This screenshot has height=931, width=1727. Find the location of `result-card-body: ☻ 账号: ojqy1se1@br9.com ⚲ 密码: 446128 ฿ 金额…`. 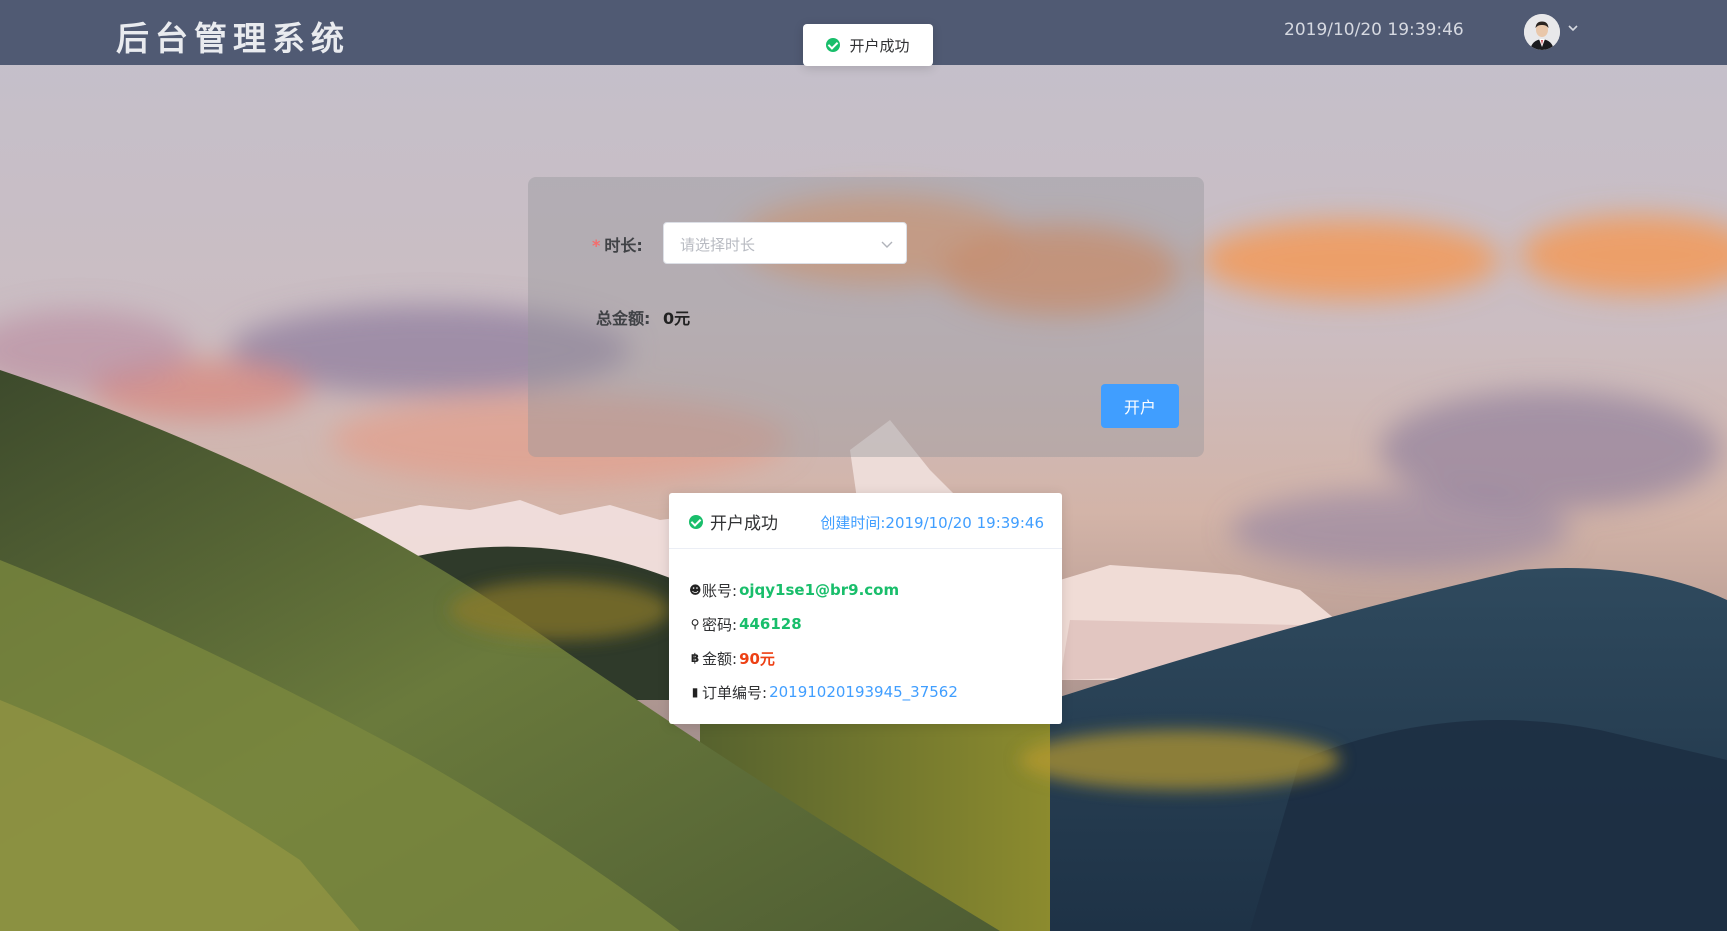

result-card-body: ☻ 账号: ojqy1se1@br9.com ⚲ 密码: 446128 ฿ 金额… is located at coordinates (823, 641).